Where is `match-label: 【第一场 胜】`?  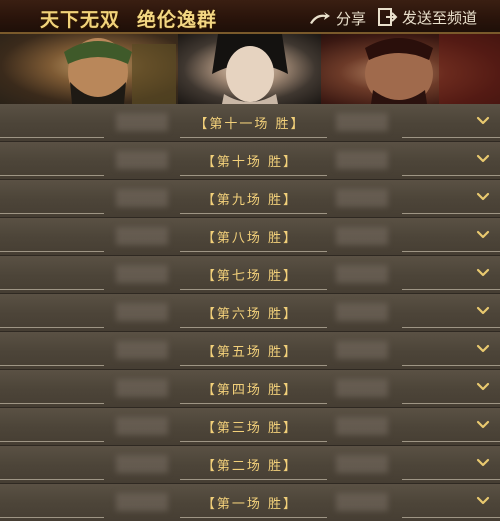 match-label: 【第一场 胜】 is located at coordinates (250, 504).